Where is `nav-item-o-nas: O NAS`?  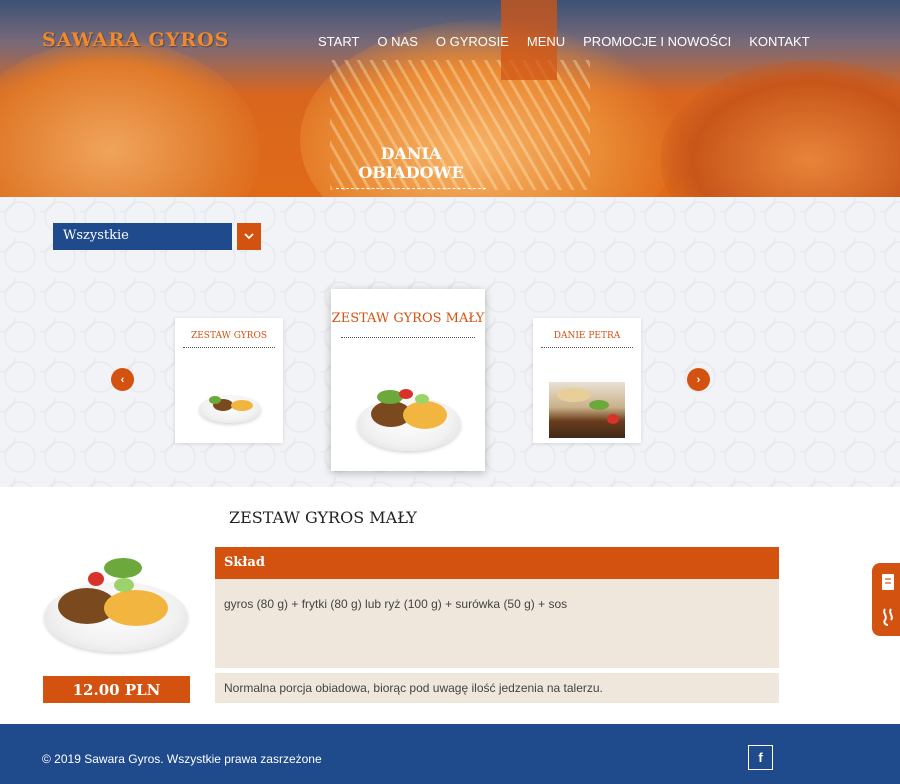 nav-item-o-nas: O NAS is located at coordinates (397, 41).